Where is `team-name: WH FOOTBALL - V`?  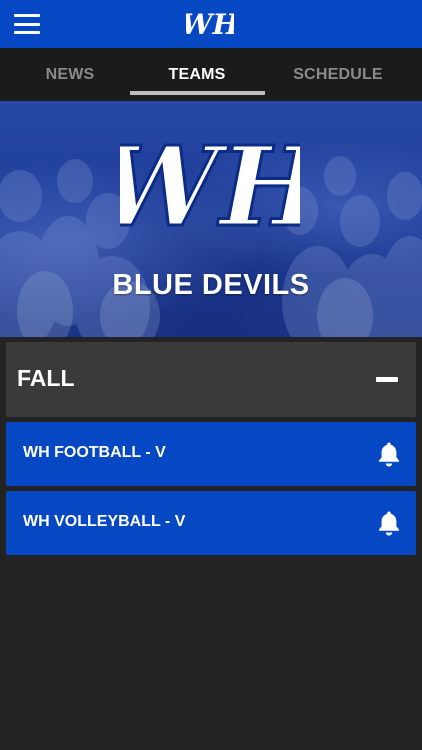
team-name: WH FOOTBALL - V is located at coordinates (94, 452).